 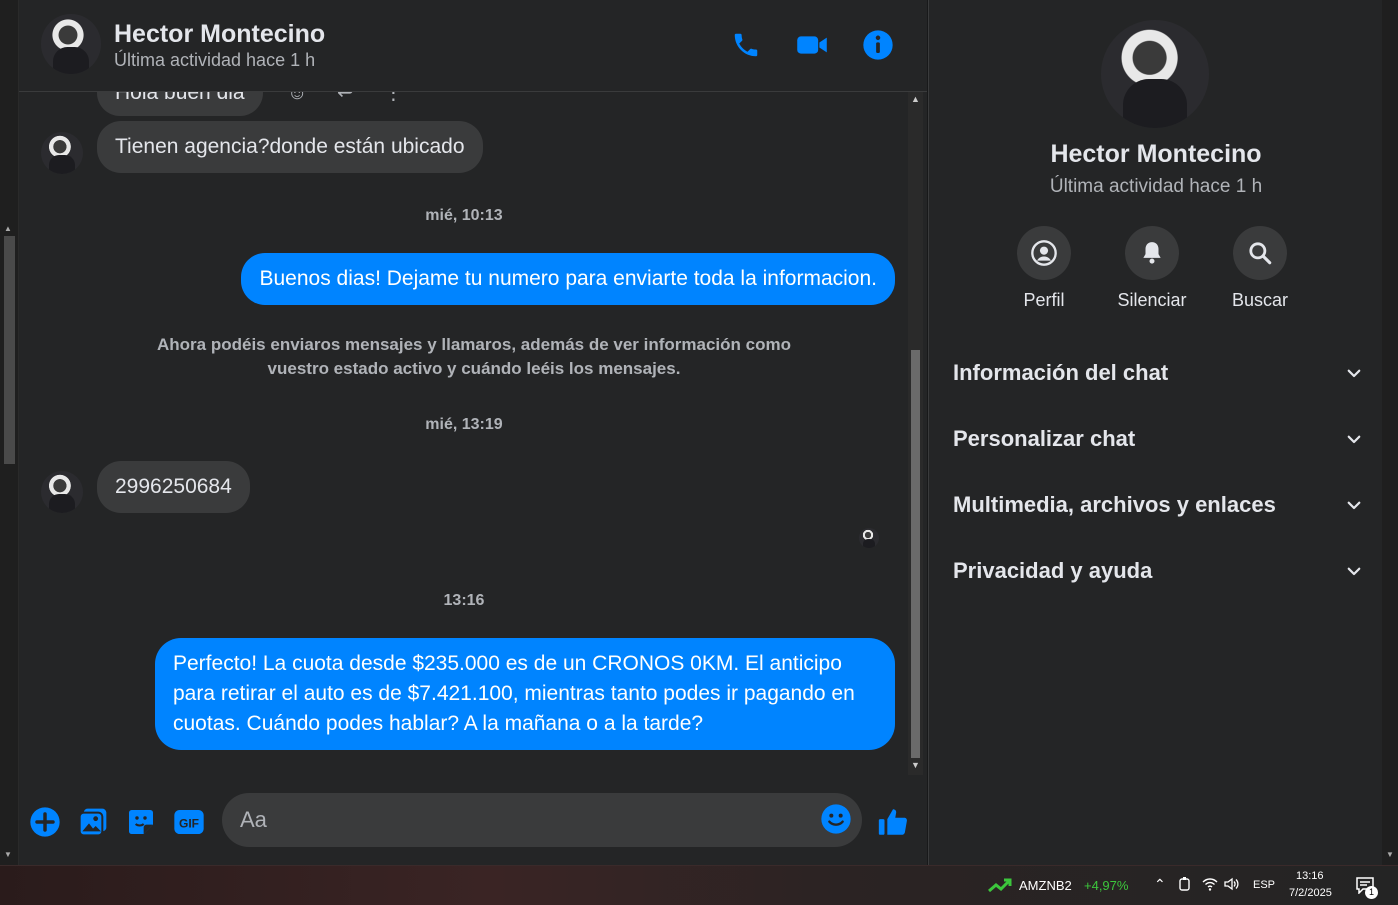 I want to click on search-label: Buscar, so click(x=1260, y=300).